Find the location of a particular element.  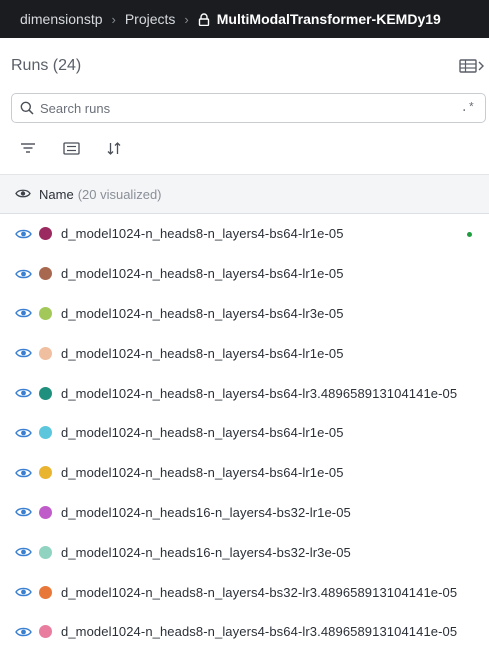

table-toggle-button is located at coordinates (472, 68).